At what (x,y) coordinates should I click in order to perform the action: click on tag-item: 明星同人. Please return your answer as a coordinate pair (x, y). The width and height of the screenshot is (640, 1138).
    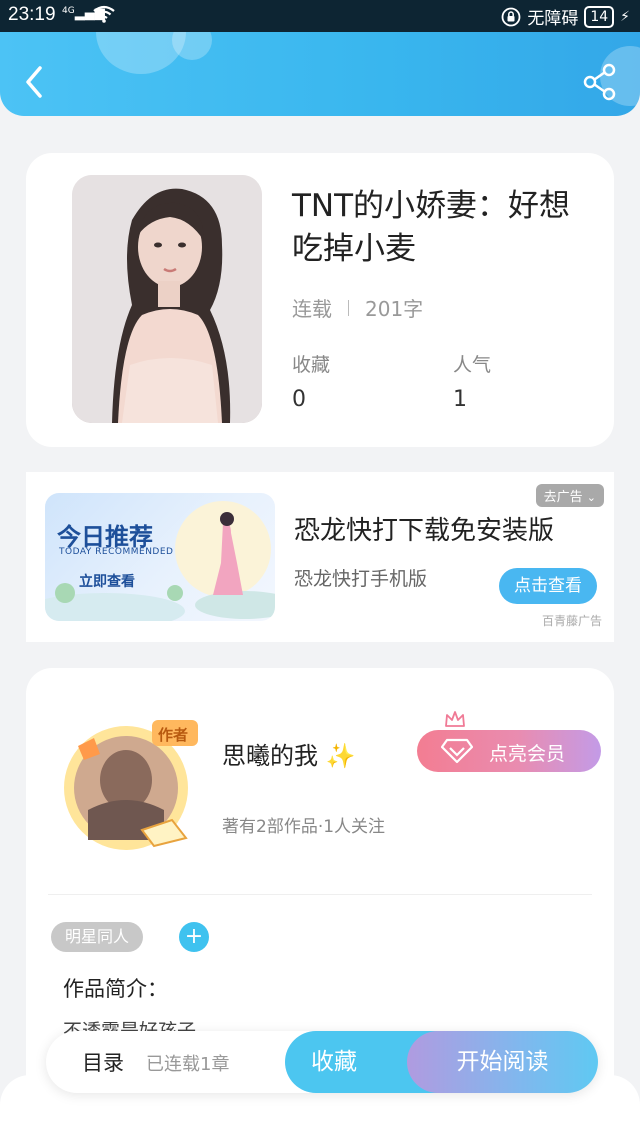
    Looking at the image, I should click on (97, 937).